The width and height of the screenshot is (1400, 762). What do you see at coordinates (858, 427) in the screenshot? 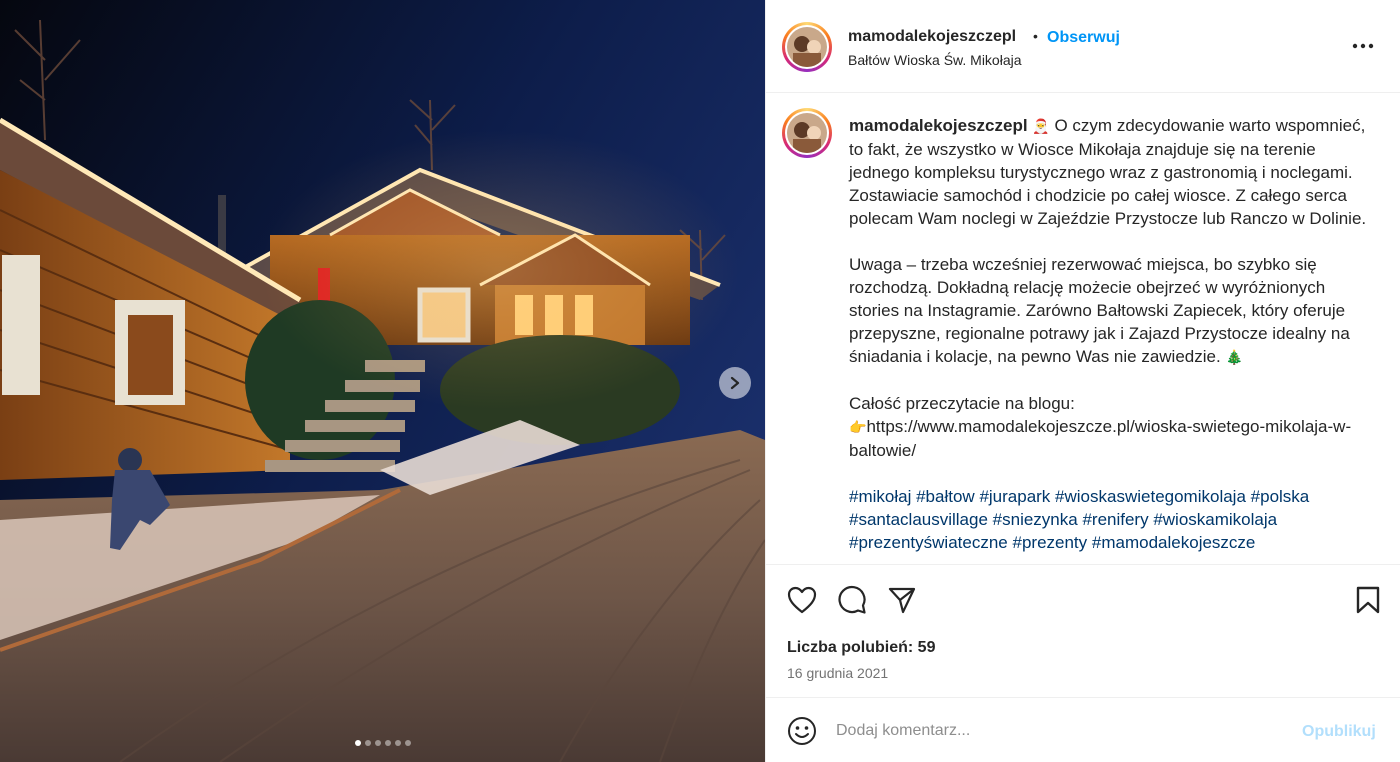
I see `pointing-emoji: 👉` at bounding box center [858, 427].